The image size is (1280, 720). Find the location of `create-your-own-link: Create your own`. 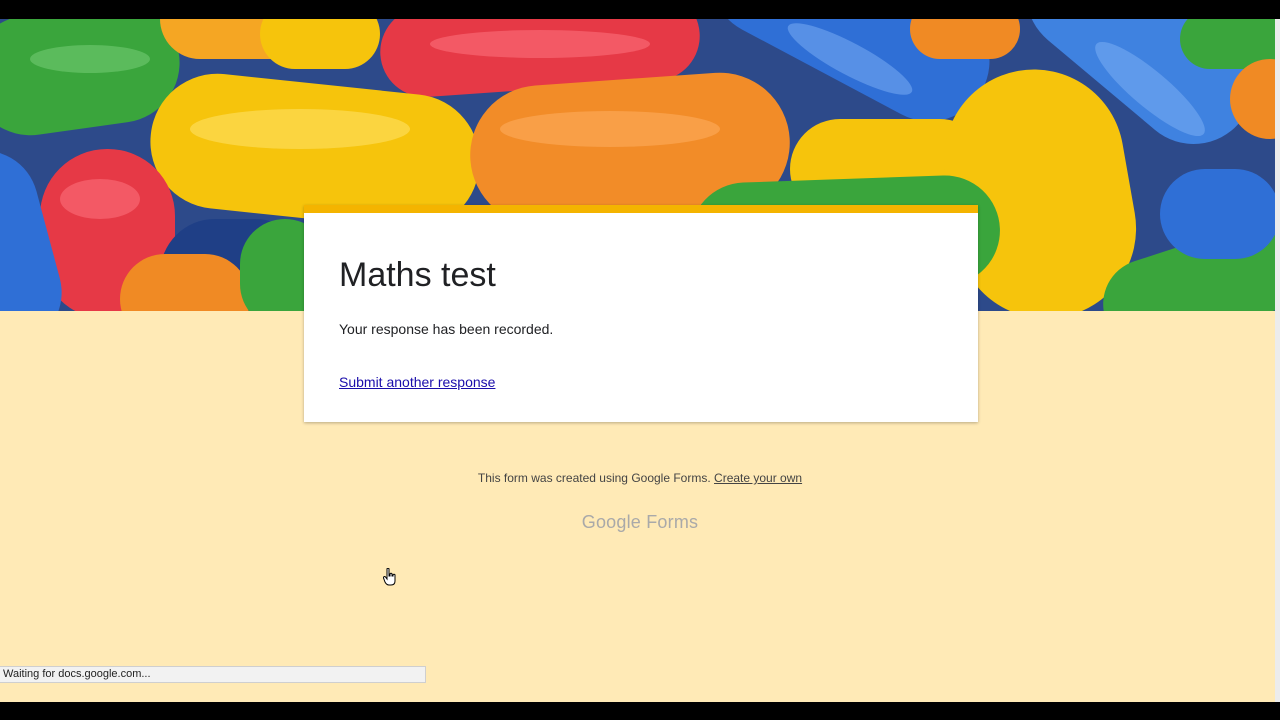

create-your-own-link: Create your own is located at coordinates (758, 478).